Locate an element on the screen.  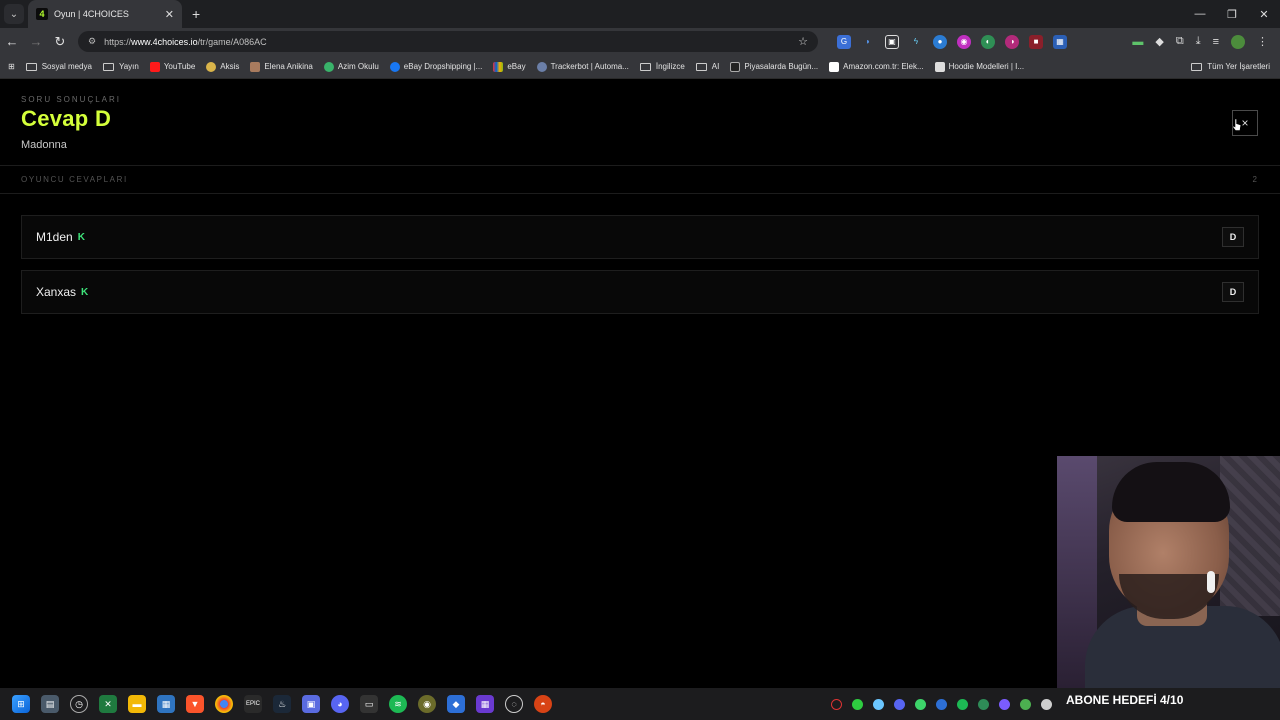
window-close-button: ✕ is located at coordinates (1264, 14).